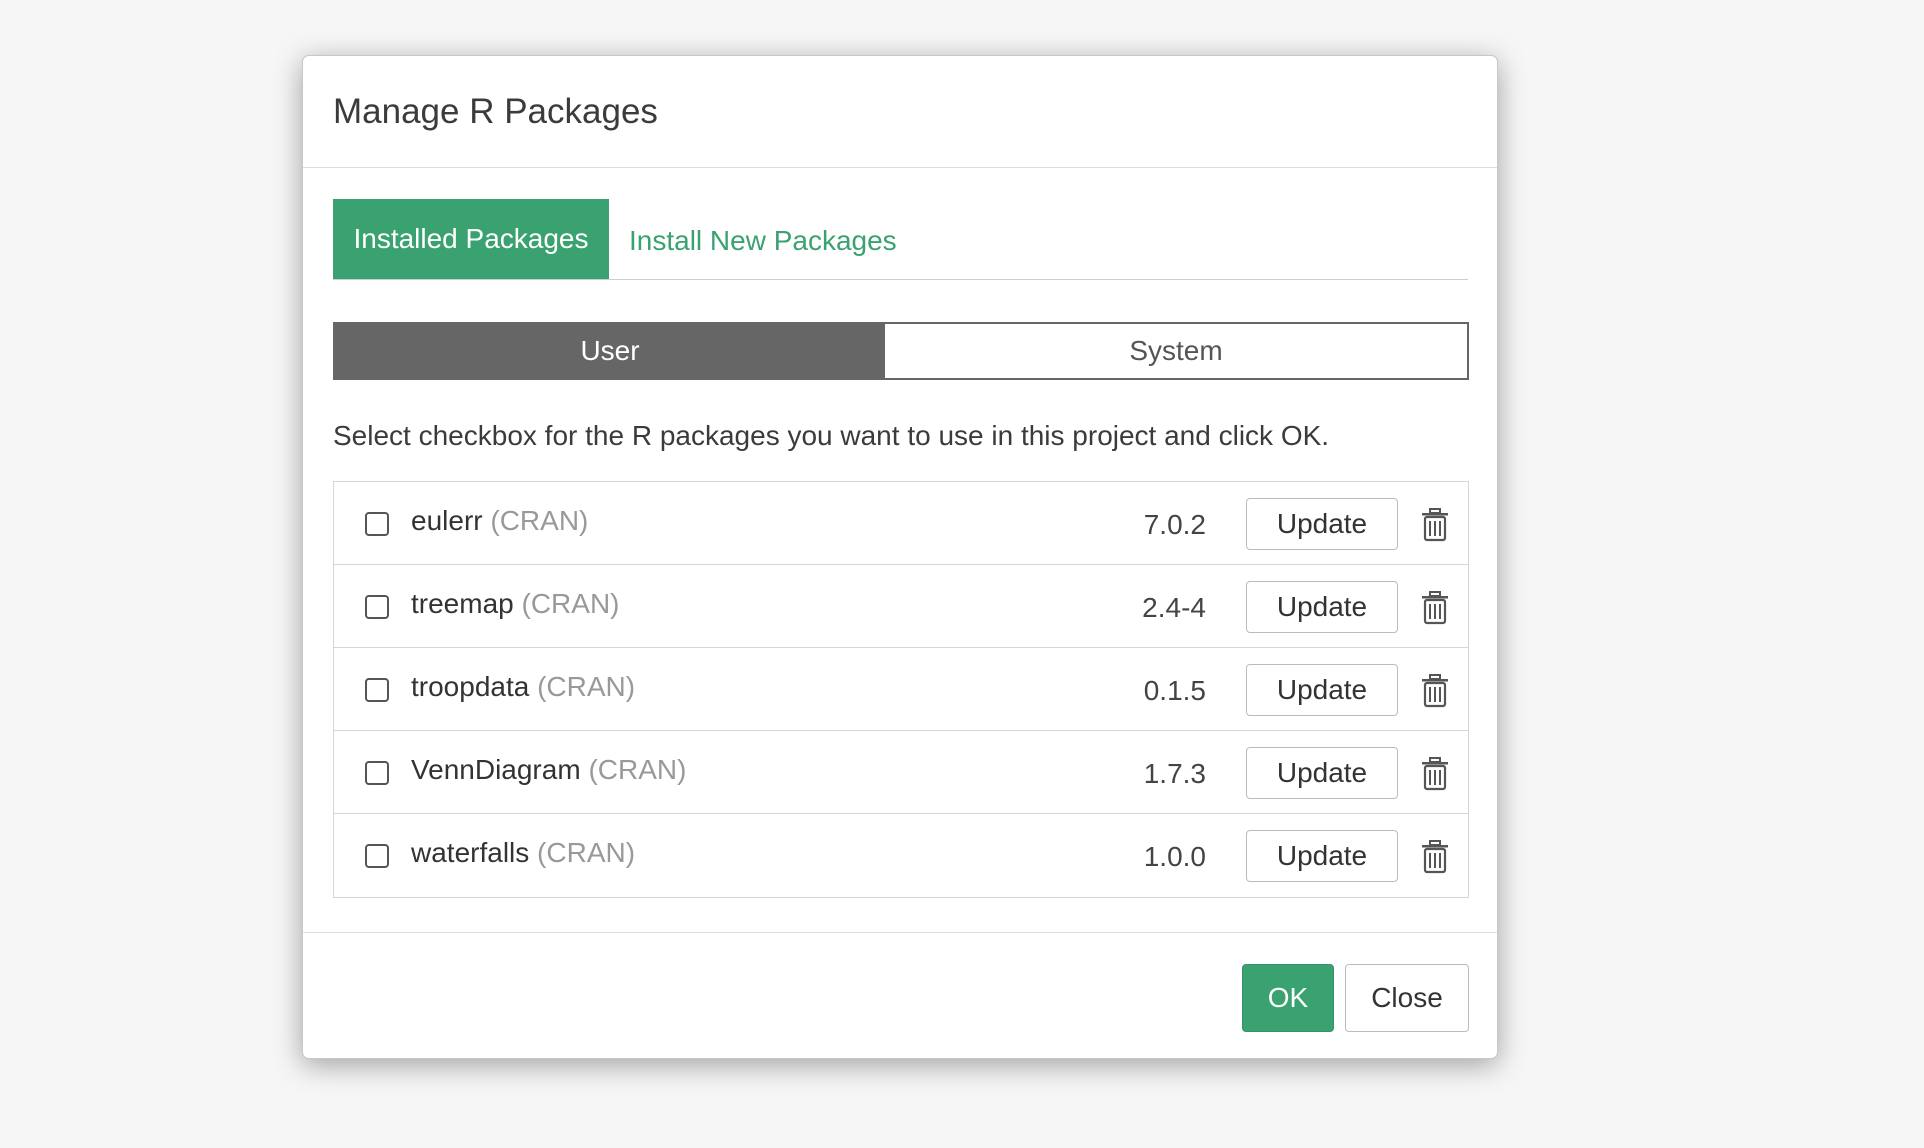  Describe the element at coordinates (901, 772) in the screenshot. I see `package-row: VennDiagram (CRAN) 1.7.3 Update` at that location.